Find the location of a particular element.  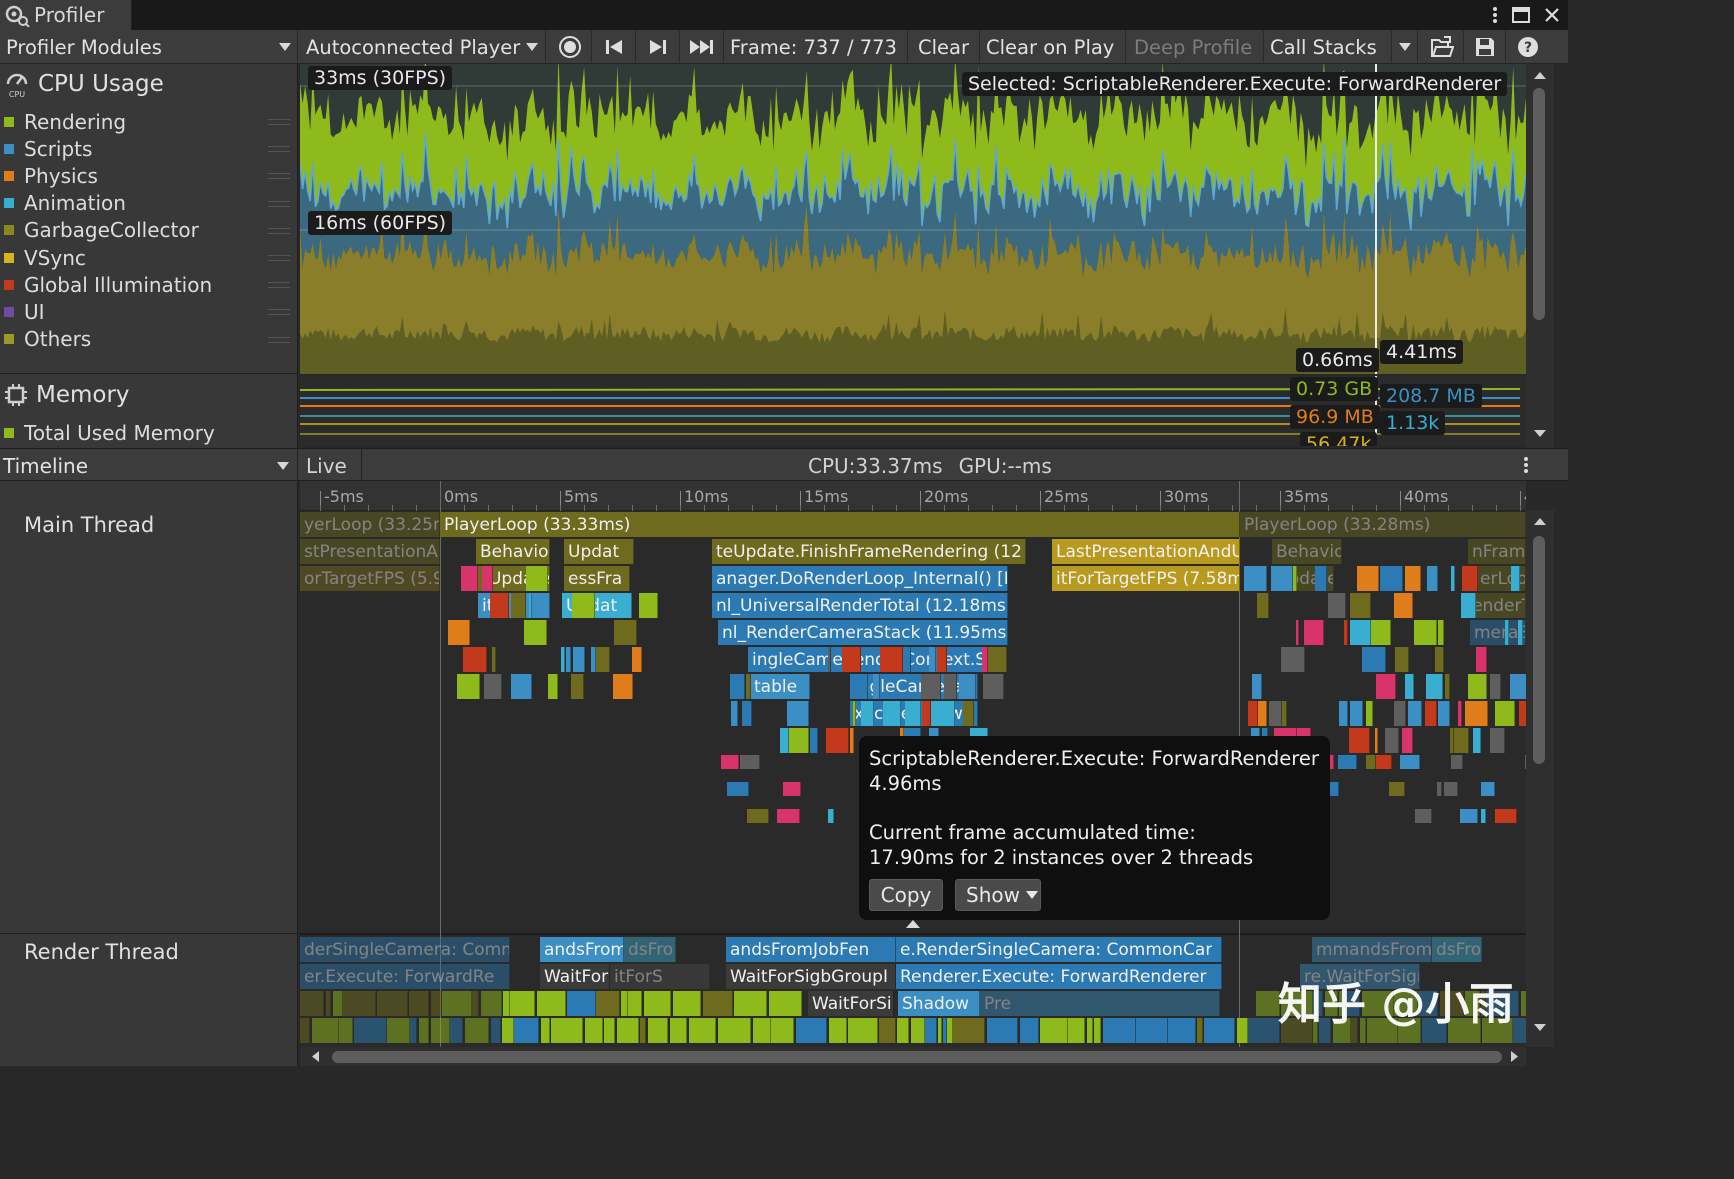

timeline-sample: table is located at coordinates (780, 686).